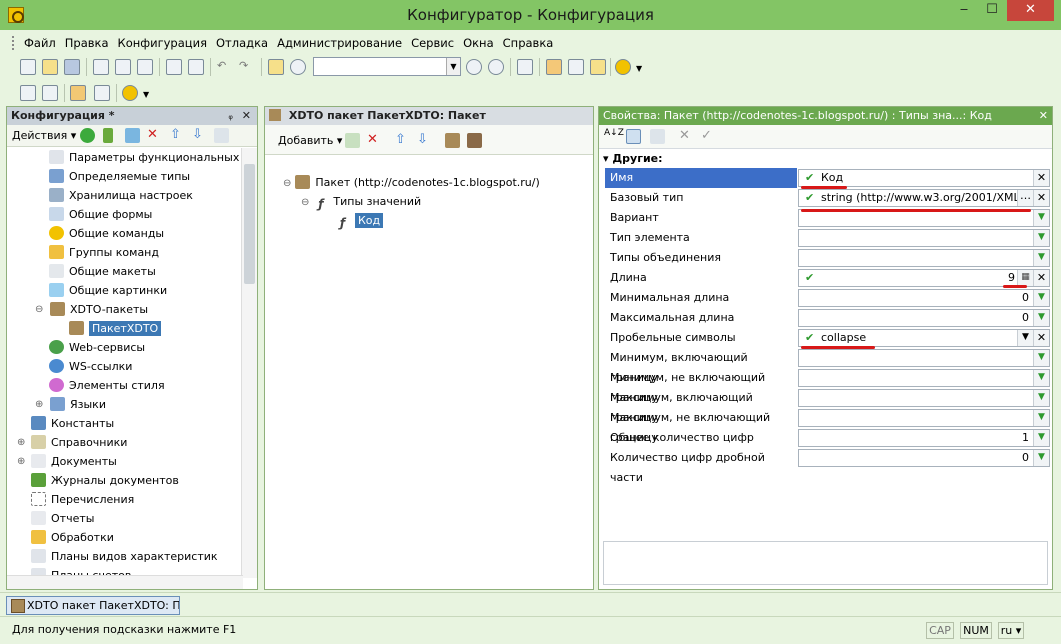 The height and width of the screenshot is (644, 1061). I want to click on prop-row-max-exclusive: Максимум, не включающий границу ▼, so click(827, 426).